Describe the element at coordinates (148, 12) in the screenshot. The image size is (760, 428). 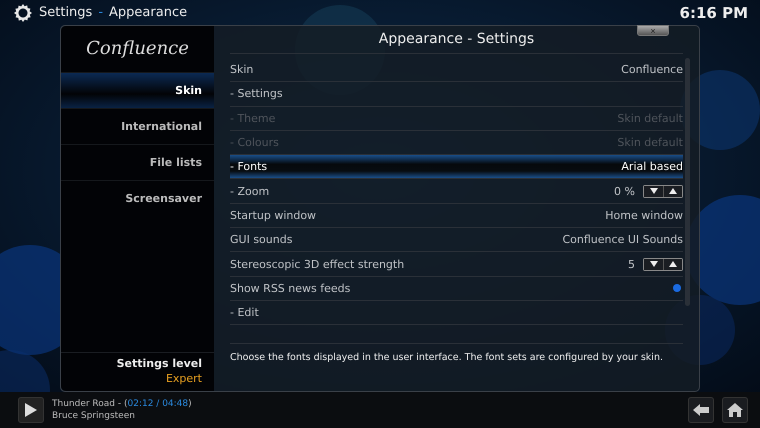
I see `page-title: Appearance` at that location.